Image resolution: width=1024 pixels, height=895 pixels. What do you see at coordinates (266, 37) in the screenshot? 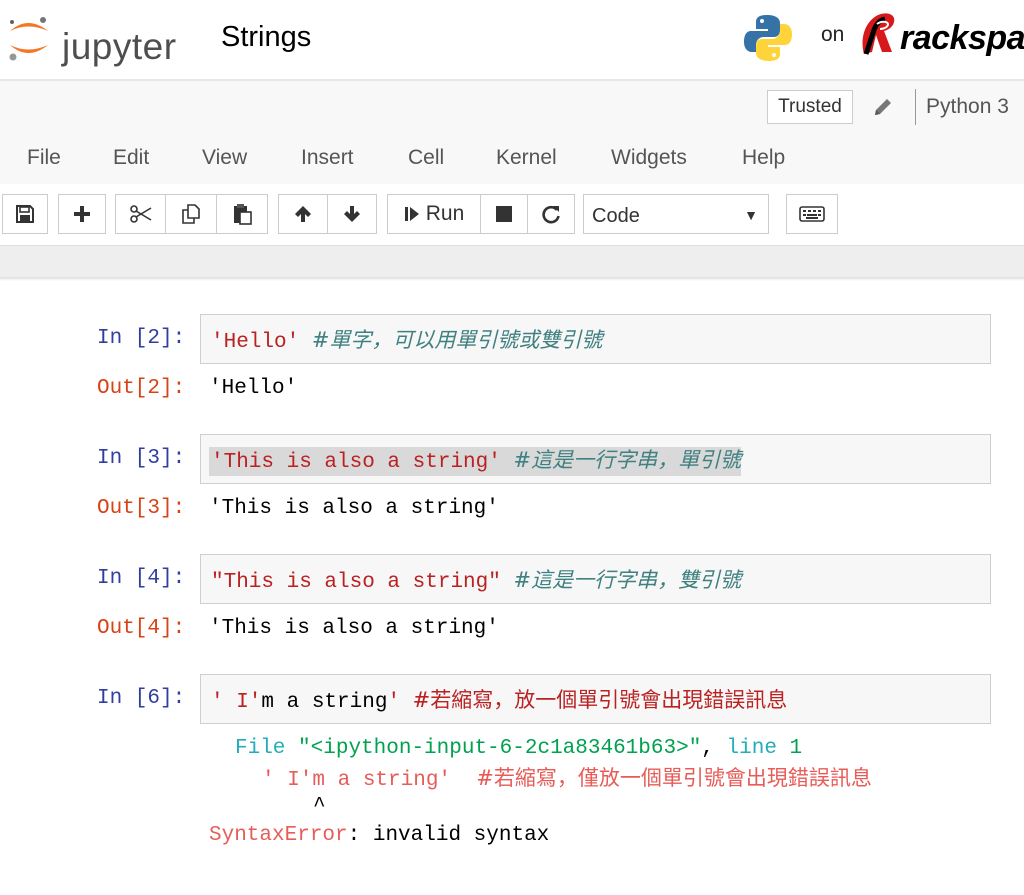
I see `notebook-title: Strings` at bounding box center [266, 37].